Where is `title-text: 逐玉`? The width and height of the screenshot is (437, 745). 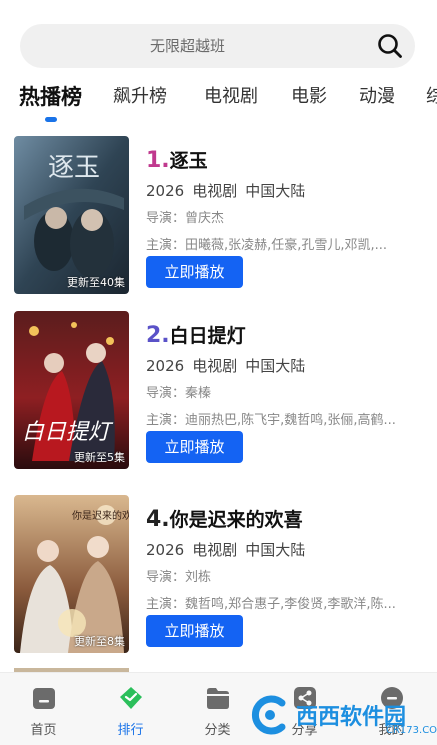
title-text: 逐玉 is located at coordinates (188, 161).